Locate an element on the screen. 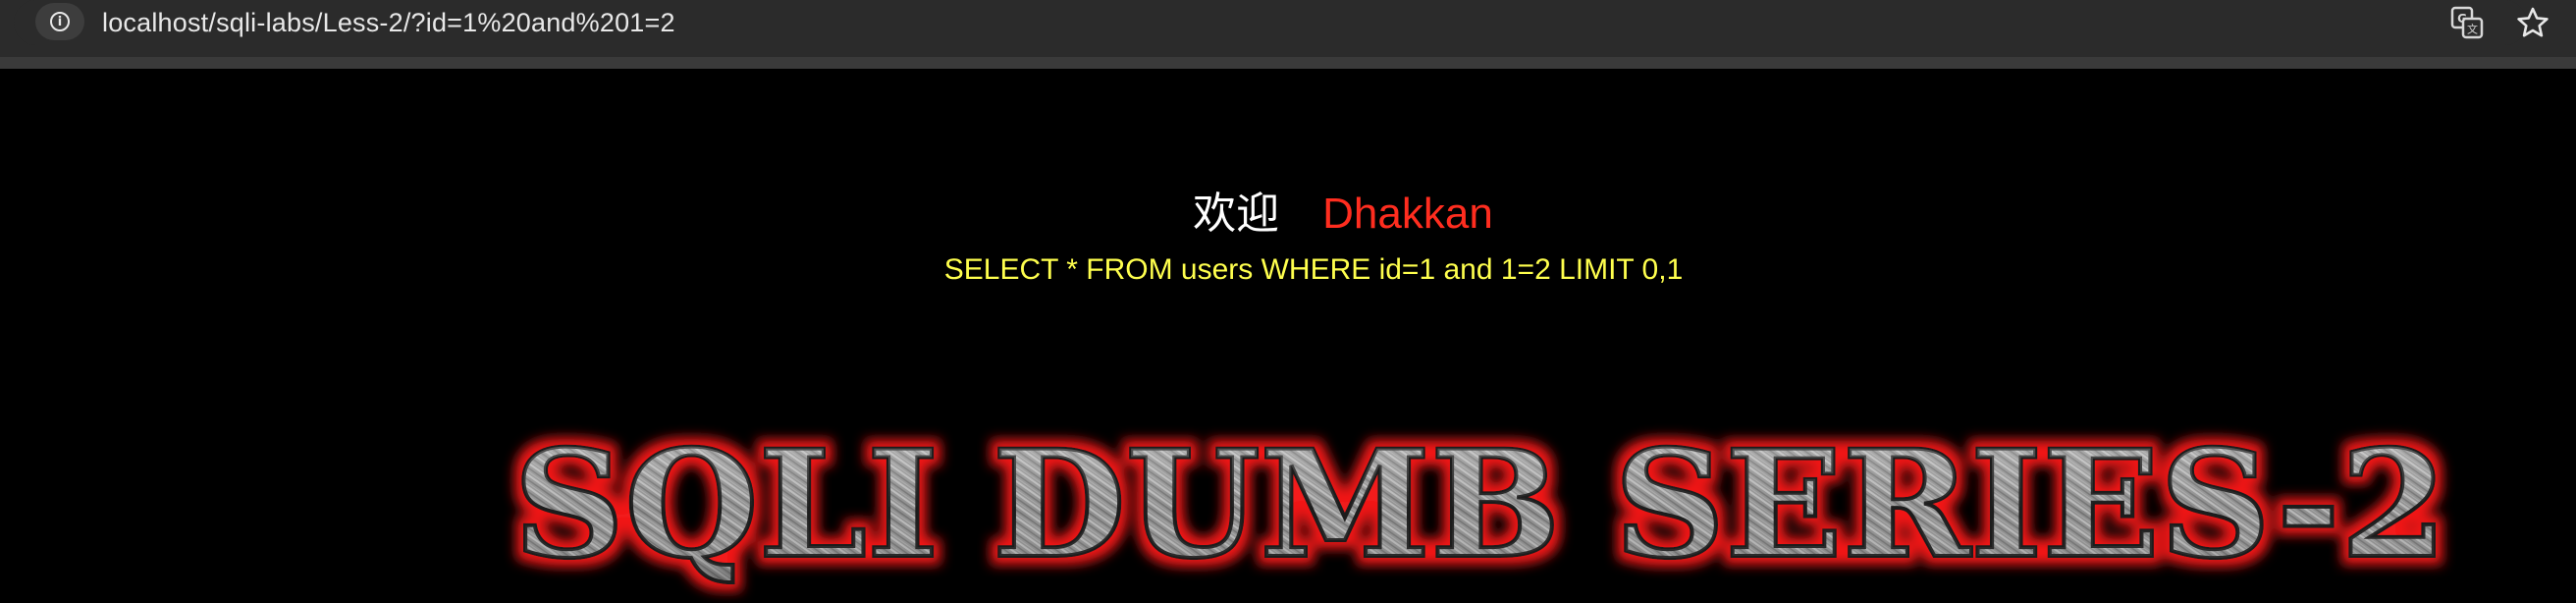  translate-icon: G 文 is located at coordinates (2467, 22).